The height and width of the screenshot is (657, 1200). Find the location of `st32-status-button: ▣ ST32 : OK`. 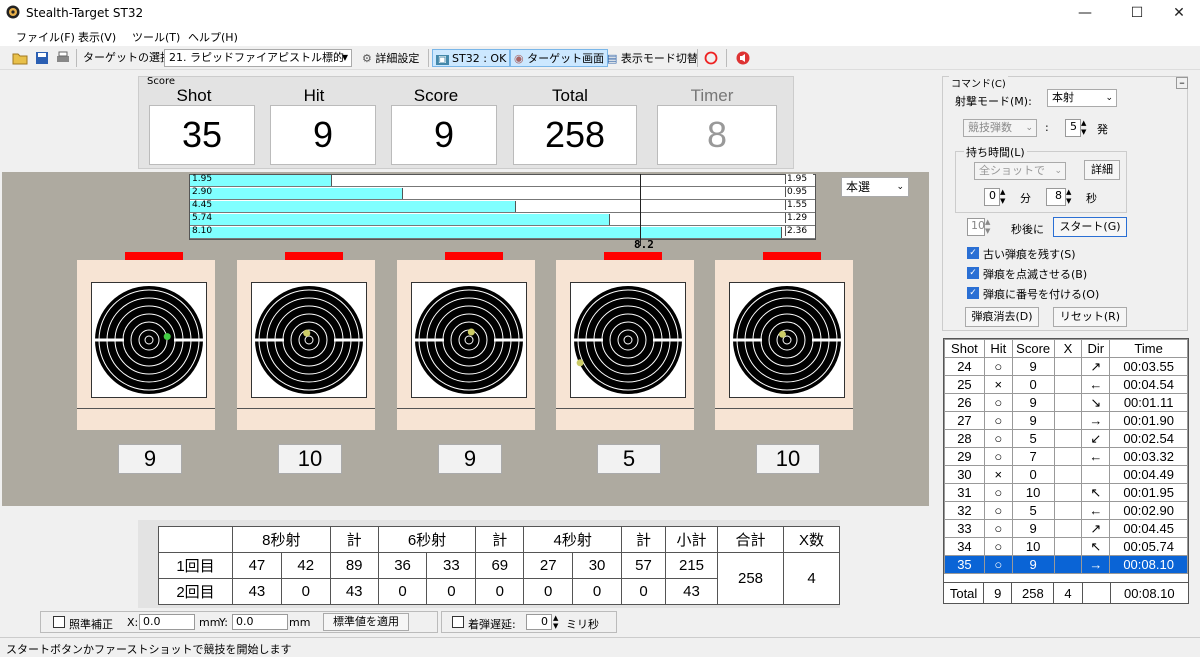

st32-status-button: ▣ ST32 : OK is located at coordinates (471, 58).